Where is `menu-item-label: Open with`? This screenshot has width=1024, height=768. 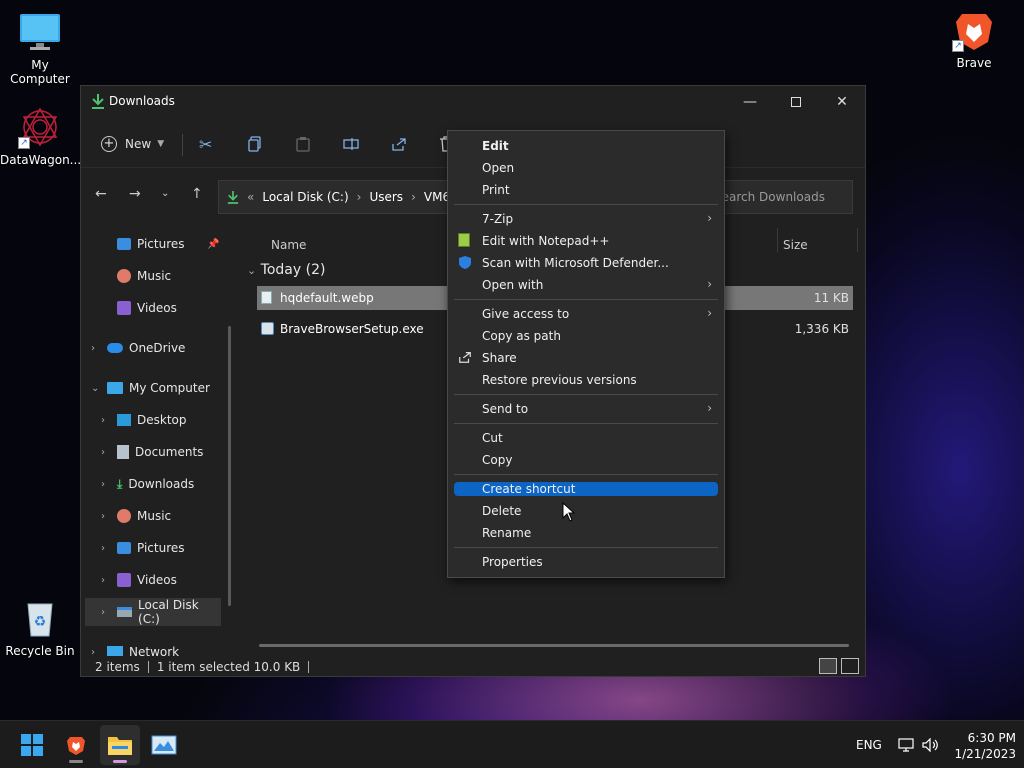
menu-item-label: Open with is located at coordinates (513, 285).